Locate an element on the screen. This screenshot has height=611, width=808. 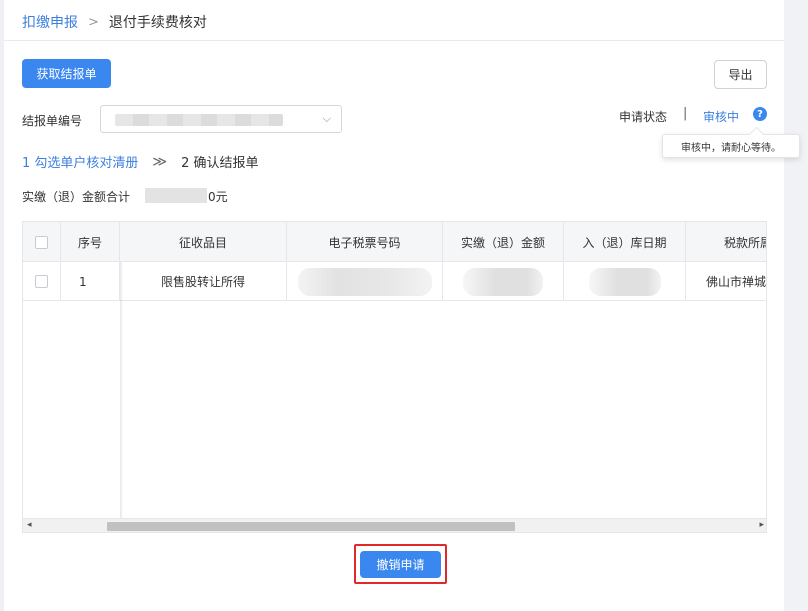
fixed-column-shadow is located at coordinates (121, 390).